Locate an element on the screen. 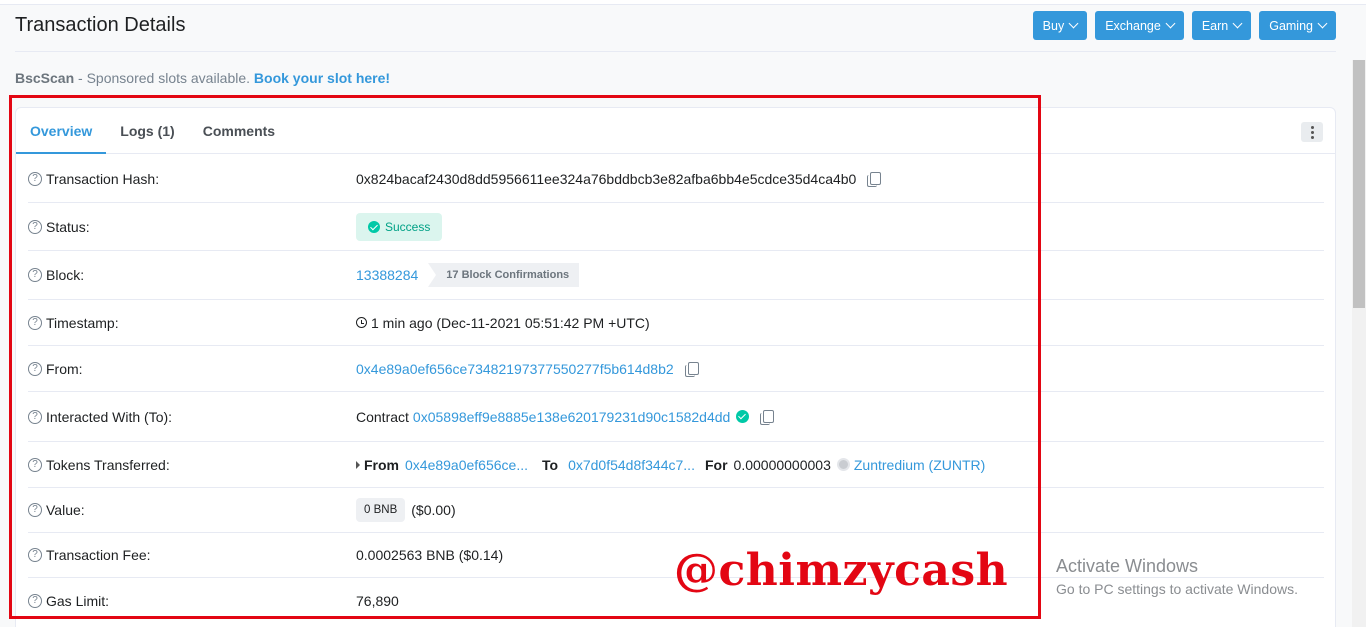  watermark-text: @chimzycash is located at coordinates (841, 570).